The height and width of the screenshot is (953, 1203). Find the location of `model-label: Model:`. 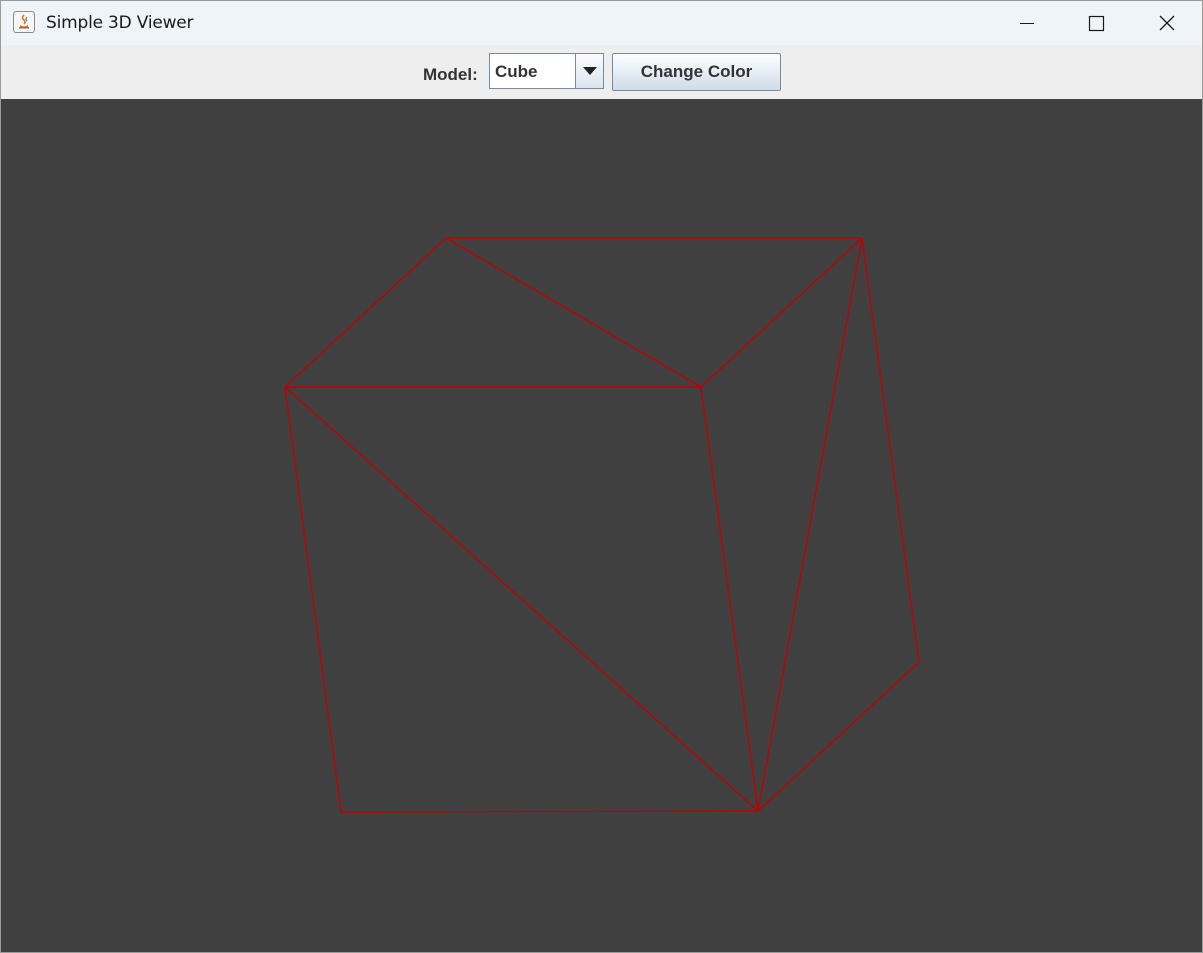

model-label: Model: is located at coordinates (450, 74).